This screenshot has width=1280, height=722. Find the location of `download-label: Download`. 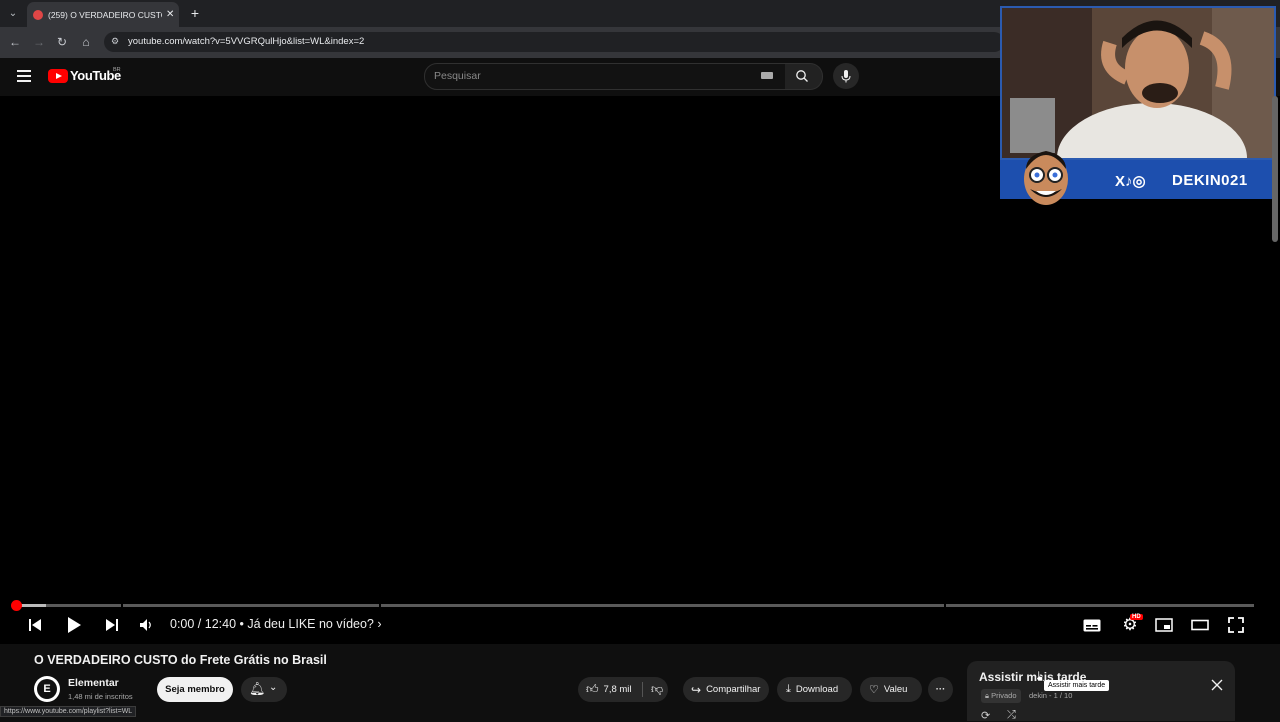

download-label: Download is located at coordinates (817, 689).